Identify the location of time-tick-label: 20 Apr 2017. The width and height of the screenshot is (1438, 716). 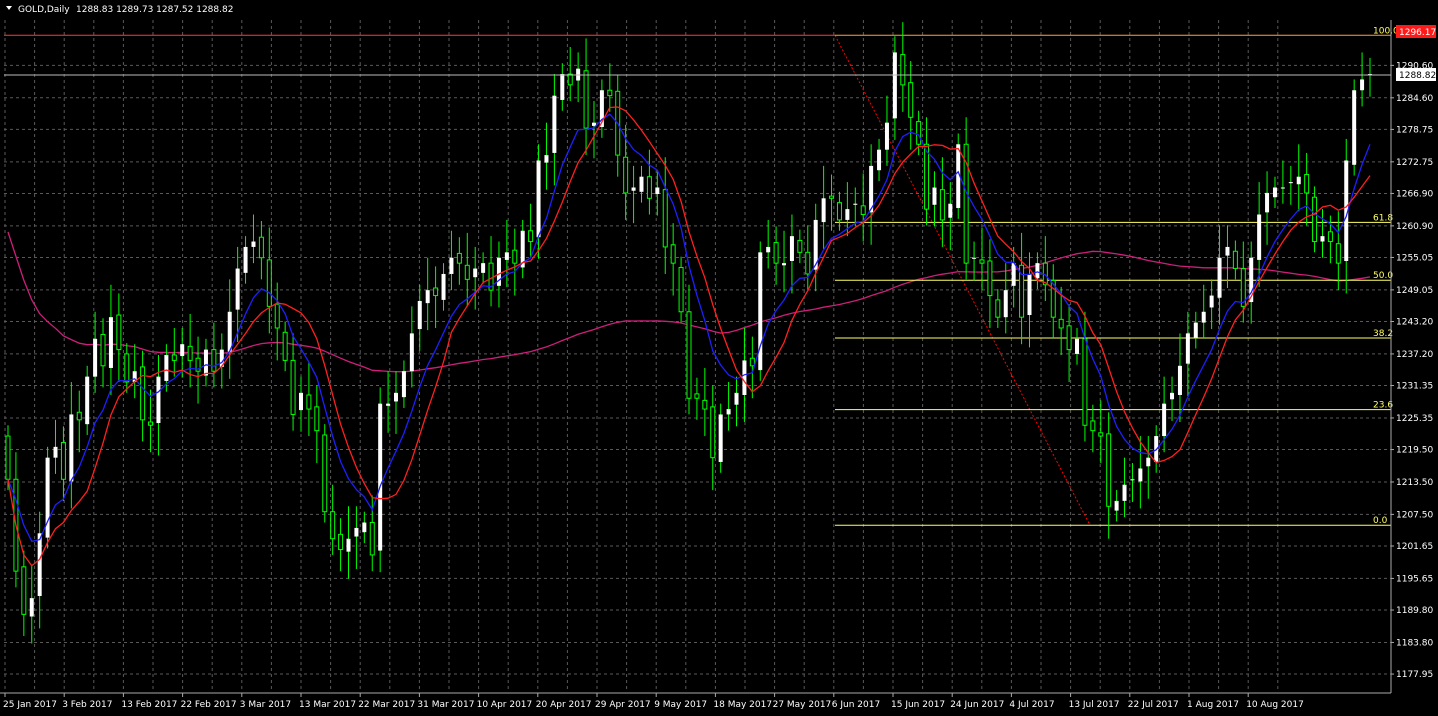
(564, 705).